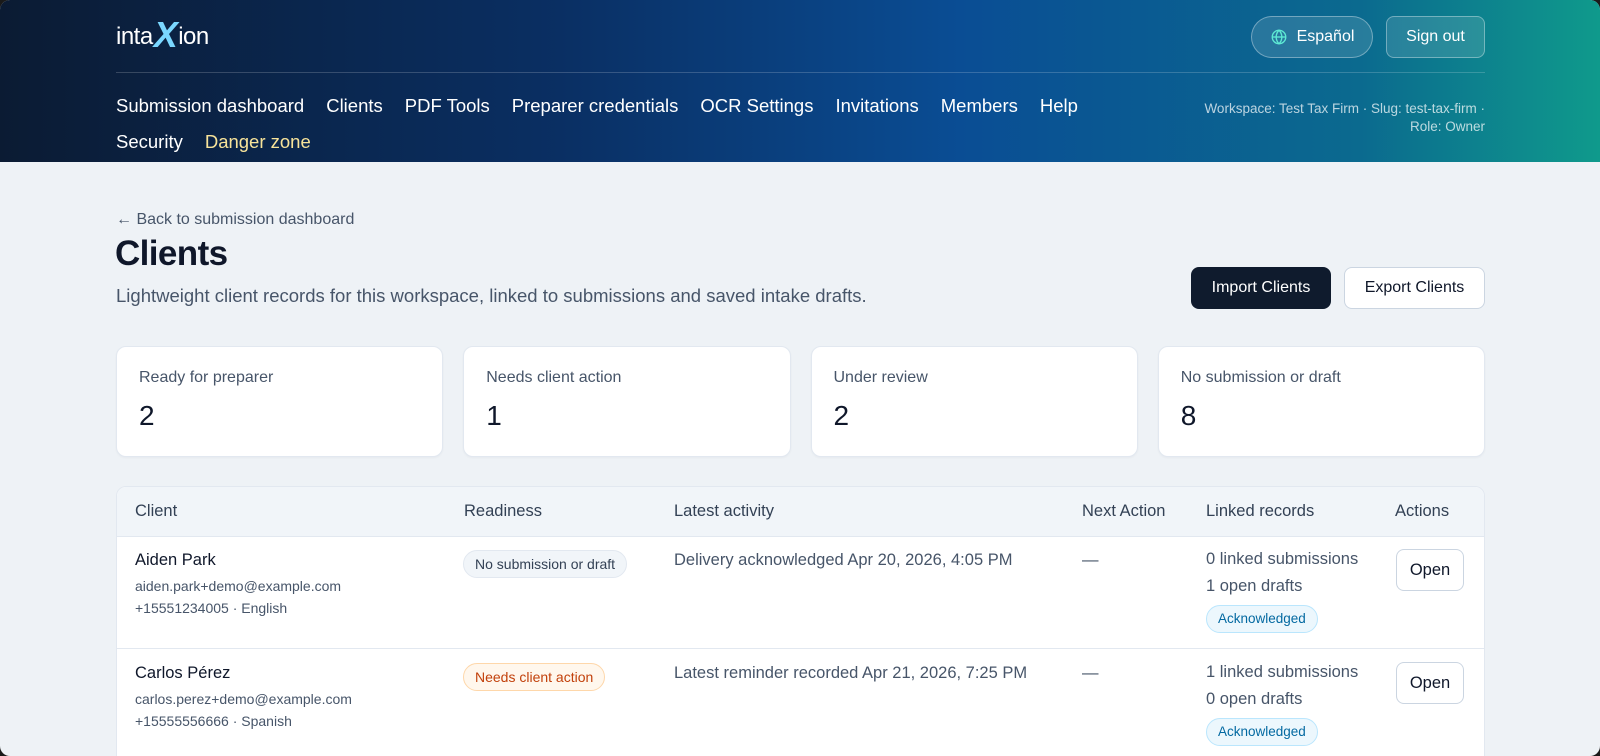  What do you see at coordinates (1282, 672) in the screenshot?
I see `linked-submissions-count: 1 linked submissions` at bounding box center [1282, 672].